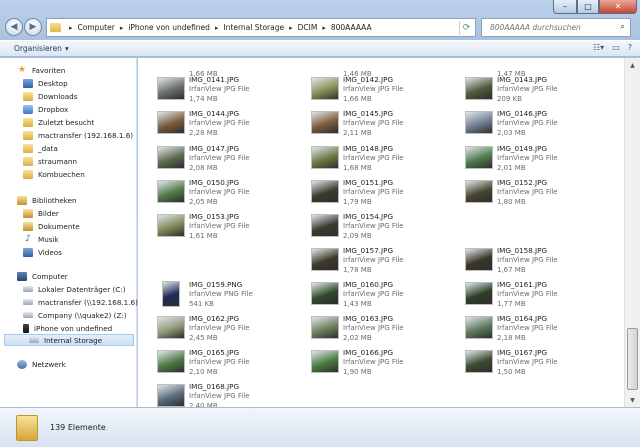 The width and height of the screenshot is (640, 447). Describe the element at coordinates (622, 27) in the screenshot. I see `search-icon: ⌕` at that location.